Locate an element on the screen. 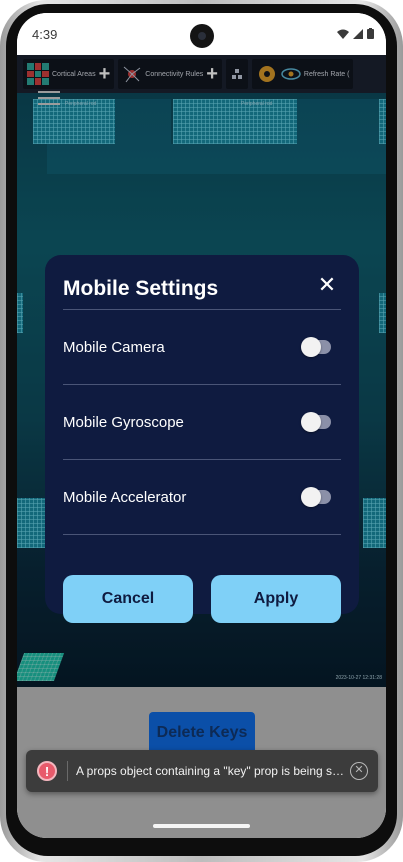 The width and height of the screenshot is (403, 862). wifi-icon is located at coordinates (343, 34).